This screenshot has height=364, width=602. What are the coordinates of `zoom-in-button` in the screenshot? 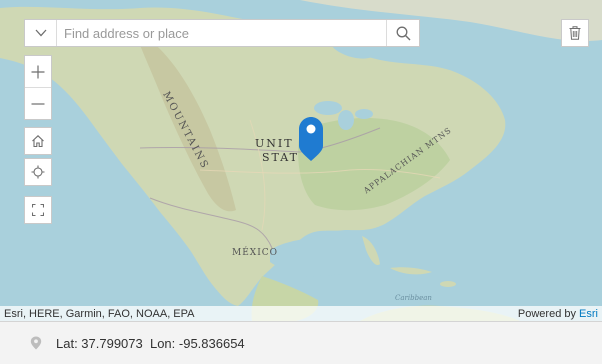 It's located at (38, 71).